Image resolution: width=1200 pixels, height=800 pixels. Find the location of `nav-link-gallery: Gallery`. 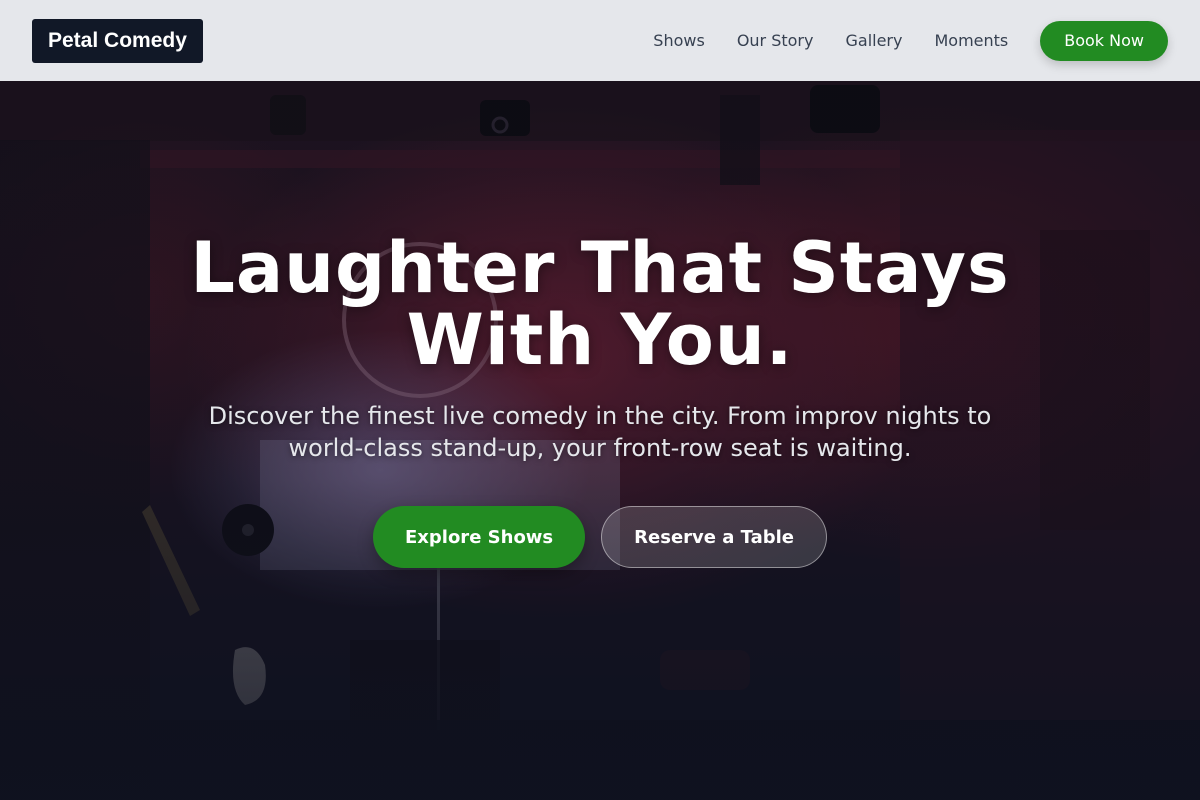

nav-link-gallery: Gallery is located at coordinates (873, 40).